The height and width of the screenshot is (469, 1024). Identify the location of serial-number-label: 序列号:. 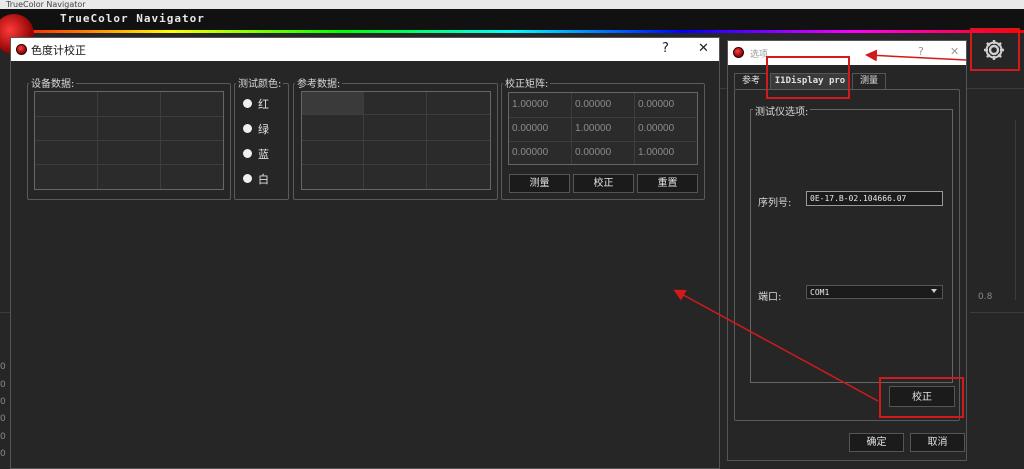
(775, 203).